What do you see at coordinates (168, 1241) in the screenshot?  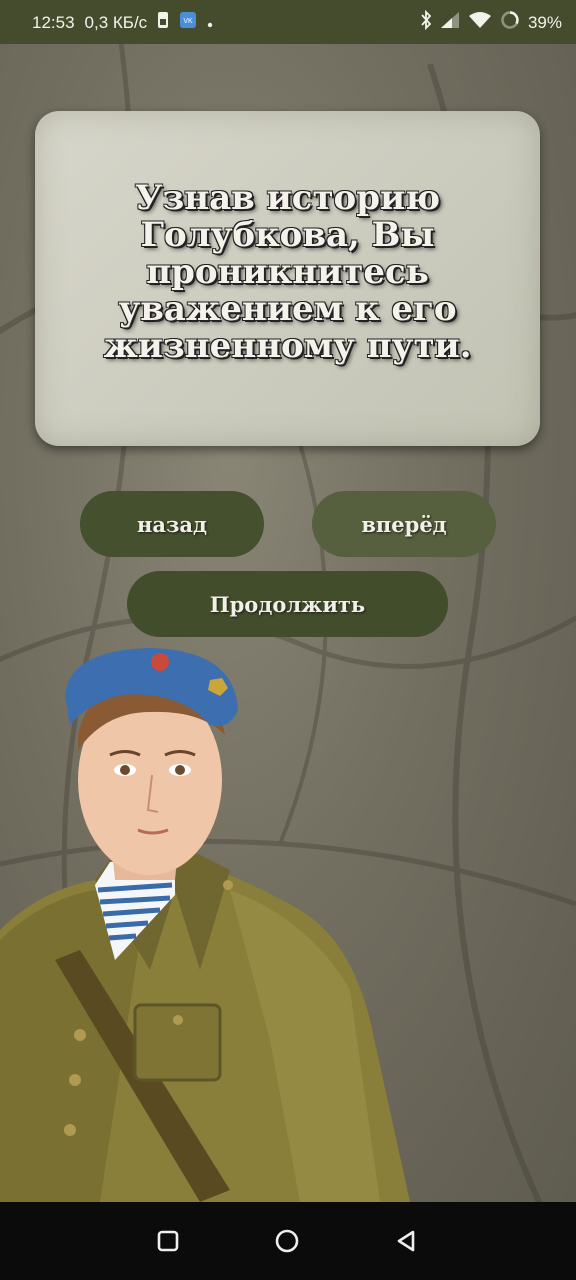 I see `recents-icon` at bounding box center [168, 1241].